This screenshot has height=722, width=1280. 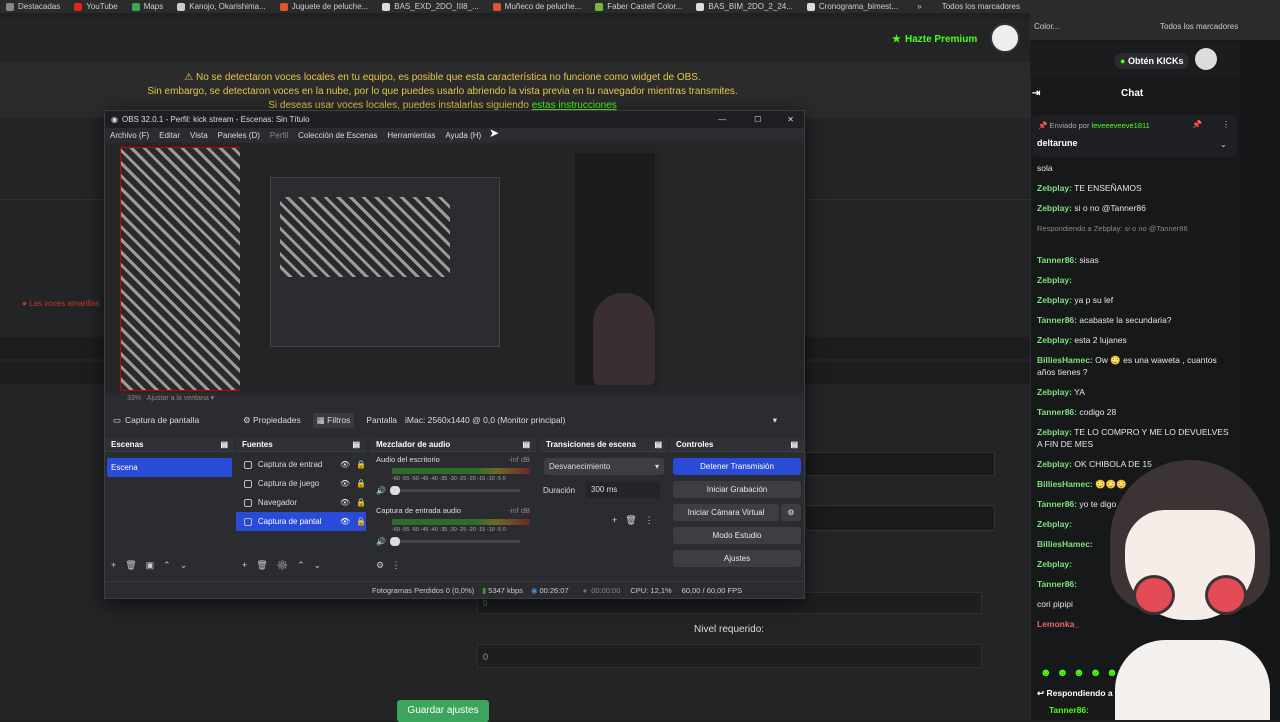 What do you see at coordinates (443, 711) in the screenshot?
I see `save-button: Guardar ajustes` at bounding box center [443, 711].